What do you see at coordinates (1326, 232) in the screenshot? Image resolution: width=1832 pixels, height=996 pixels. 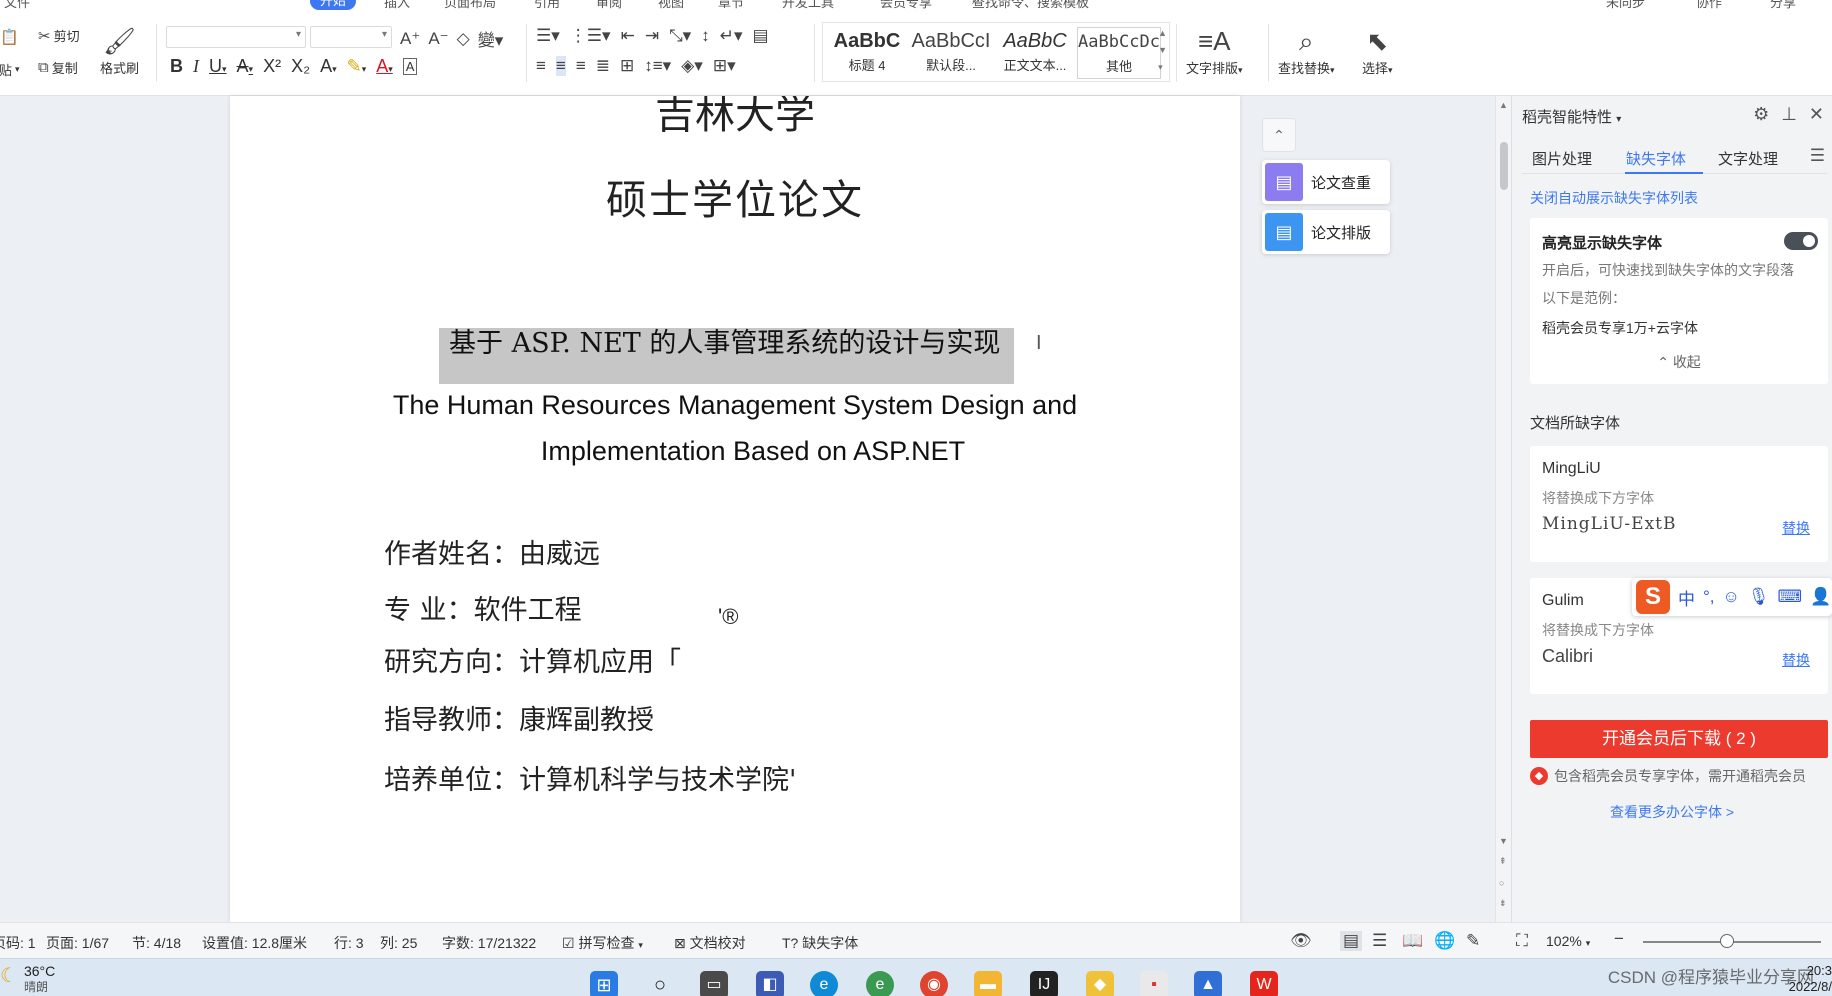 I see `thesis-layout-button: ▤ 论文排版` at bounding box center [1326, 232].